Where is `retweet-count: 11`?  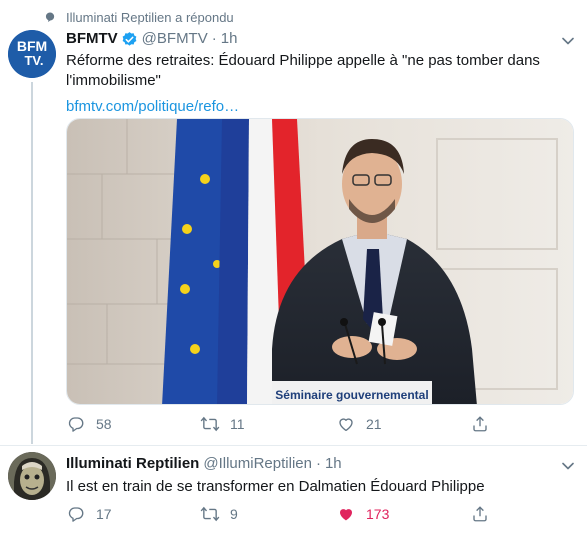 retweet-count: 11 is located at coordinates (237, 424).